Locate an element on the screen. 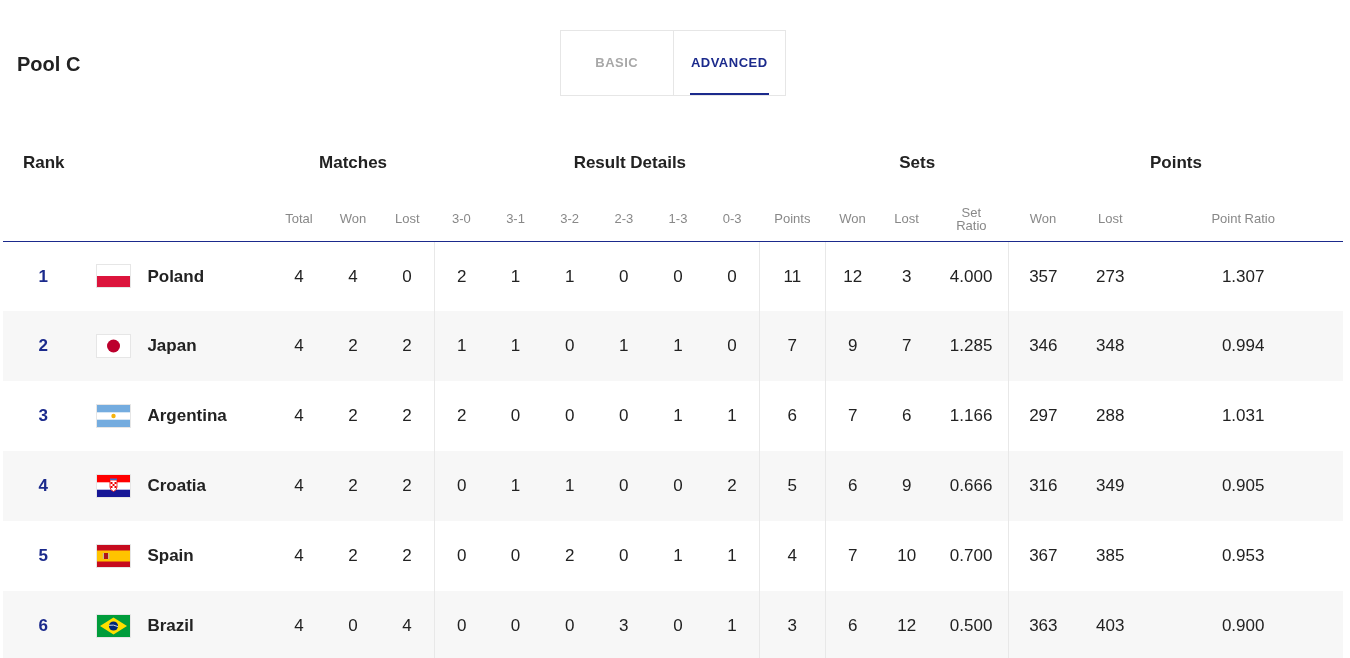  table-cell: 385 is located at coordinates (1110, 556).